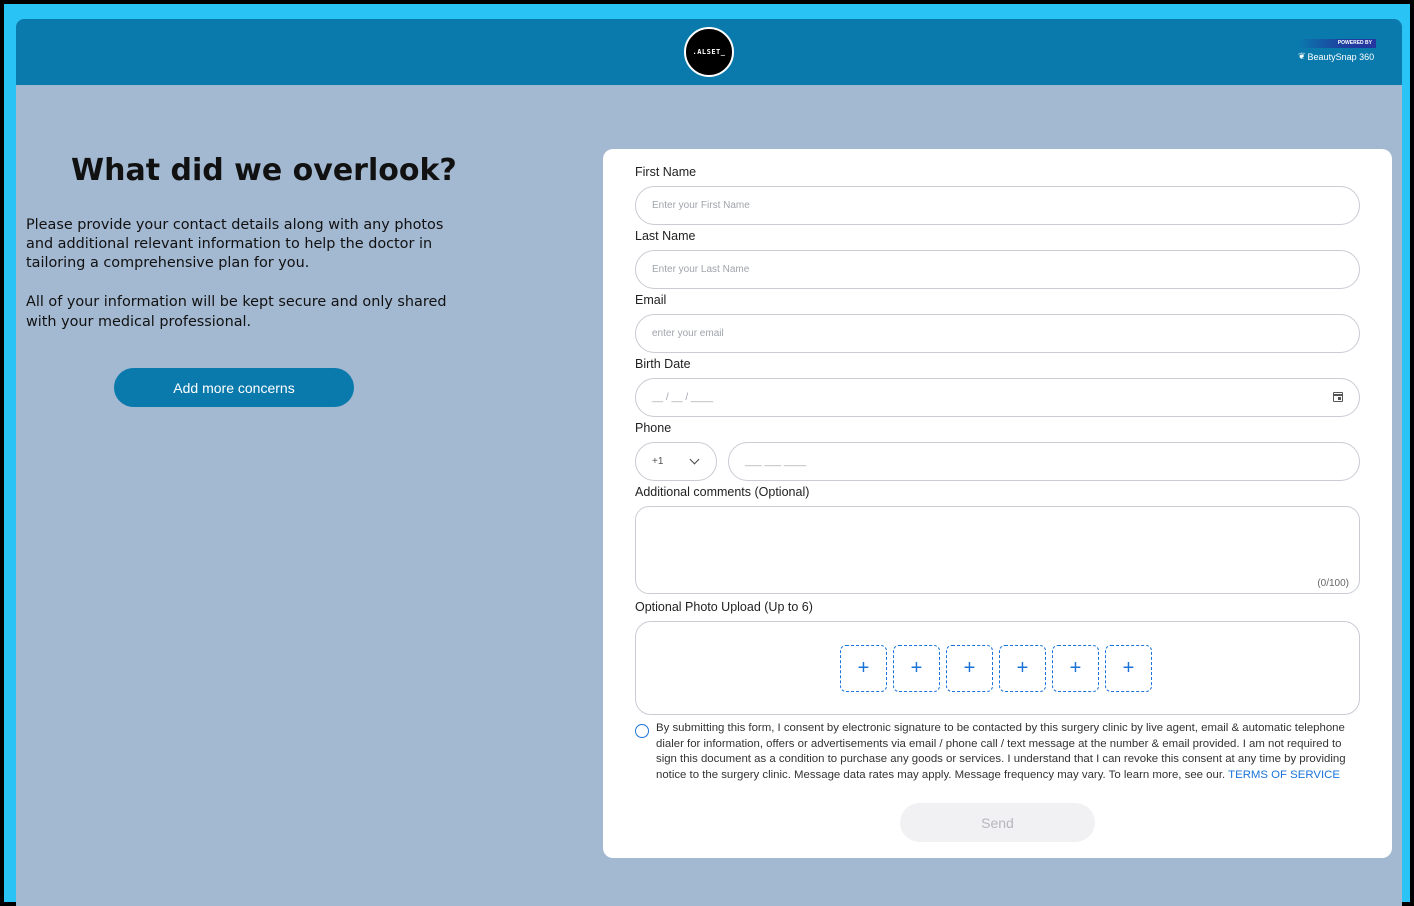 The height and width of the screenshot is (906, 1414). Describe the element at coordinates (1338, 397) in the screenshot. I see `calendar-icon` at that location.